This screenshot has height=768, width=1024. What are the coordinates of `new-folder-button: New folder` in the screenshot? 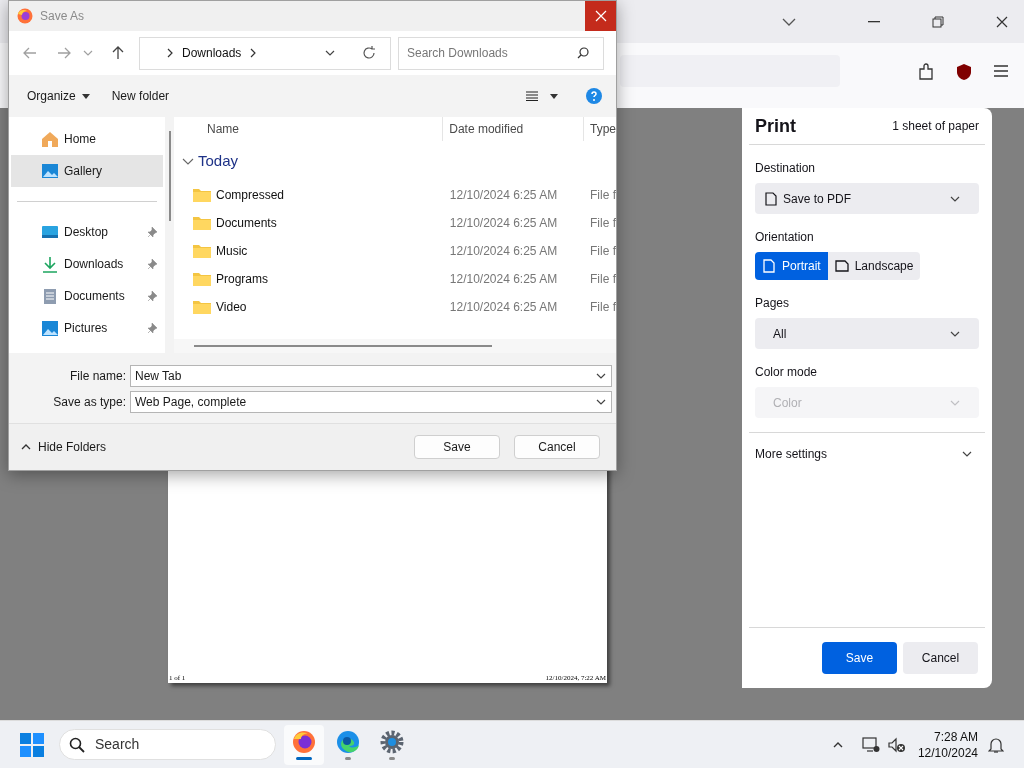 It's located at (140, 96).